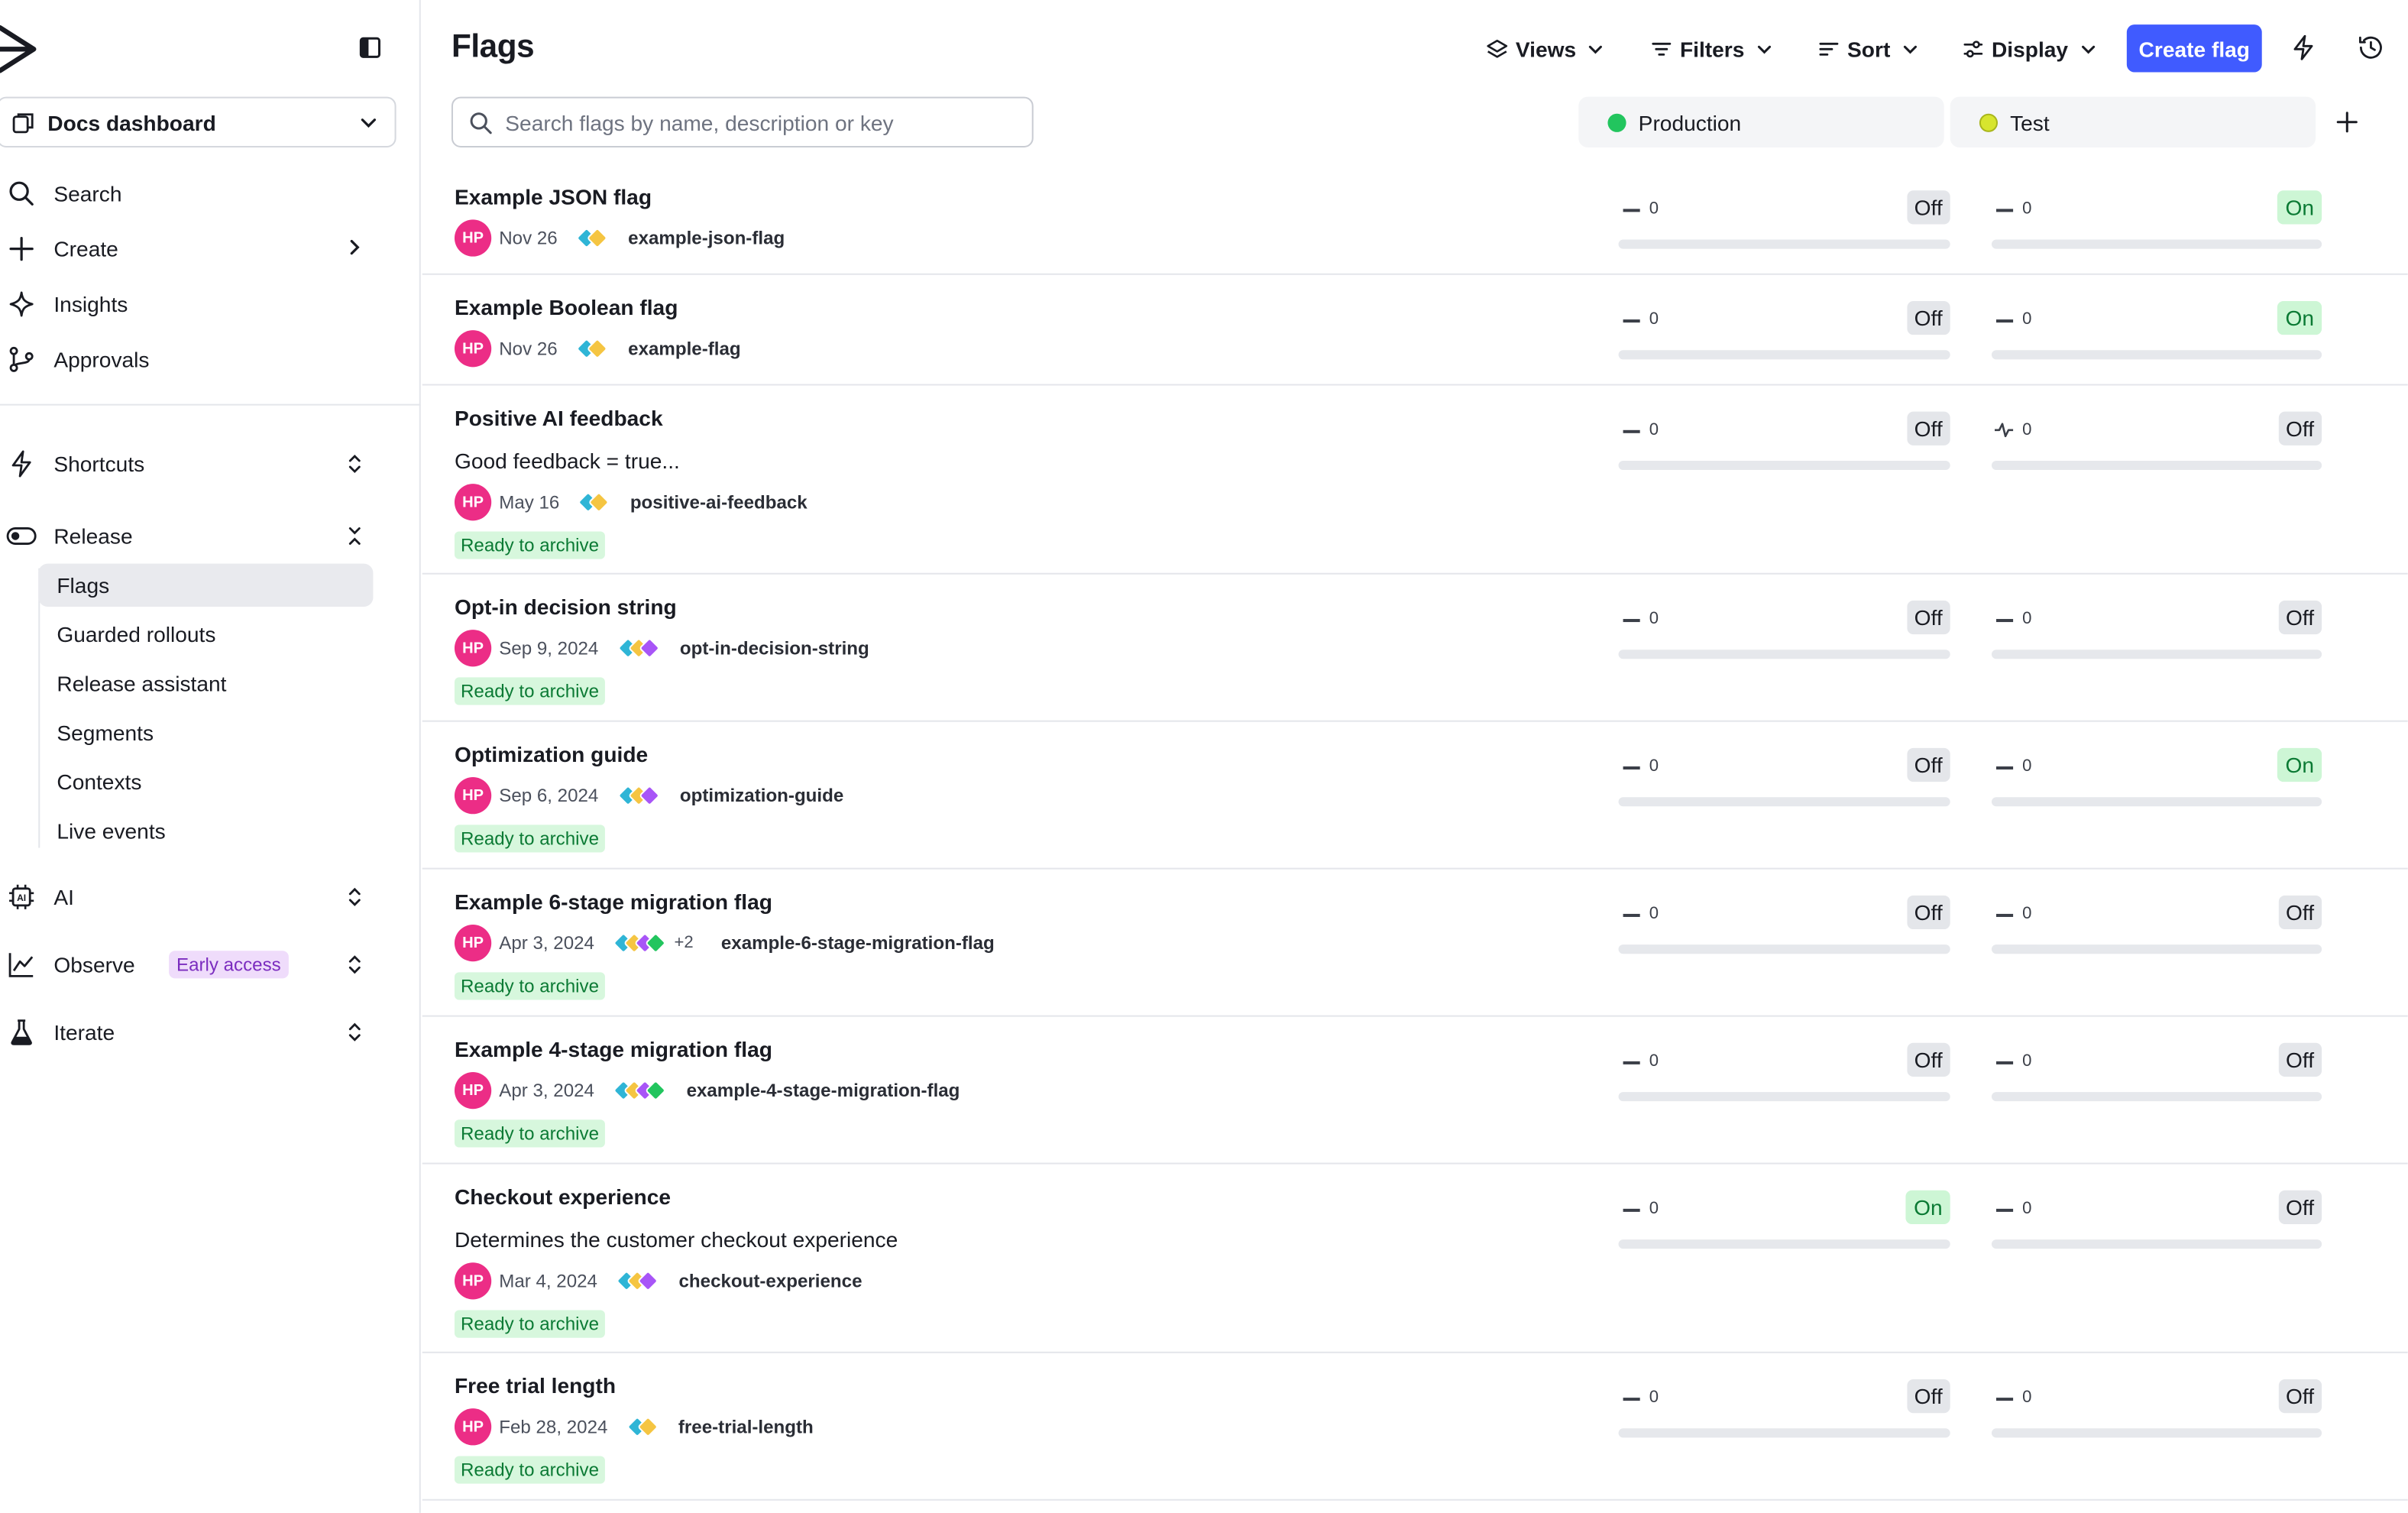  I want to click on flag-name: Example 4-stage migration flag, so click(613, 1049).